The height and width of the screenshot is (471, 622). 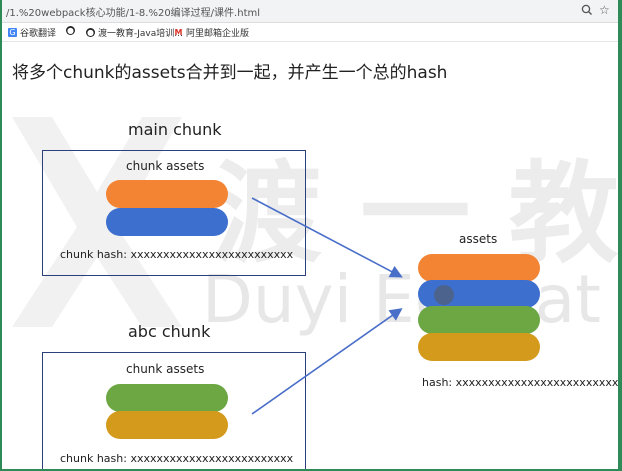 What do you see at coordinates (167, 222) in the screenshot?
I see `main-asset-blue` at bounding box center [167, 222].